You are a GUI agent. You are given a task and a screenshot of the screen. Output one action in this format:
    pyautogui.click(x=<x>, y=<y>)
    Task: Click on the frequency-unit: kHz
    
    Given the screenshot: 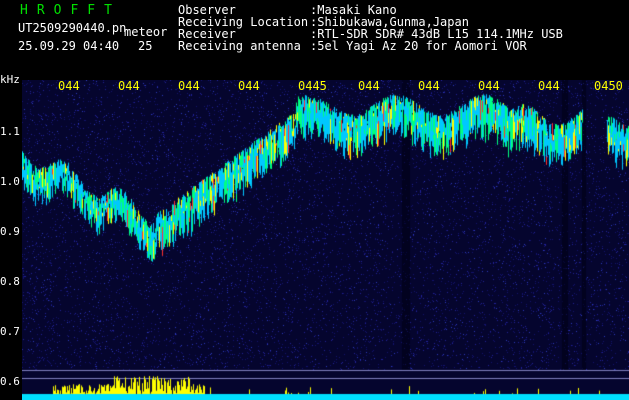 What is the action you would take?
    pyautogui.click(x=10, y=79)
    